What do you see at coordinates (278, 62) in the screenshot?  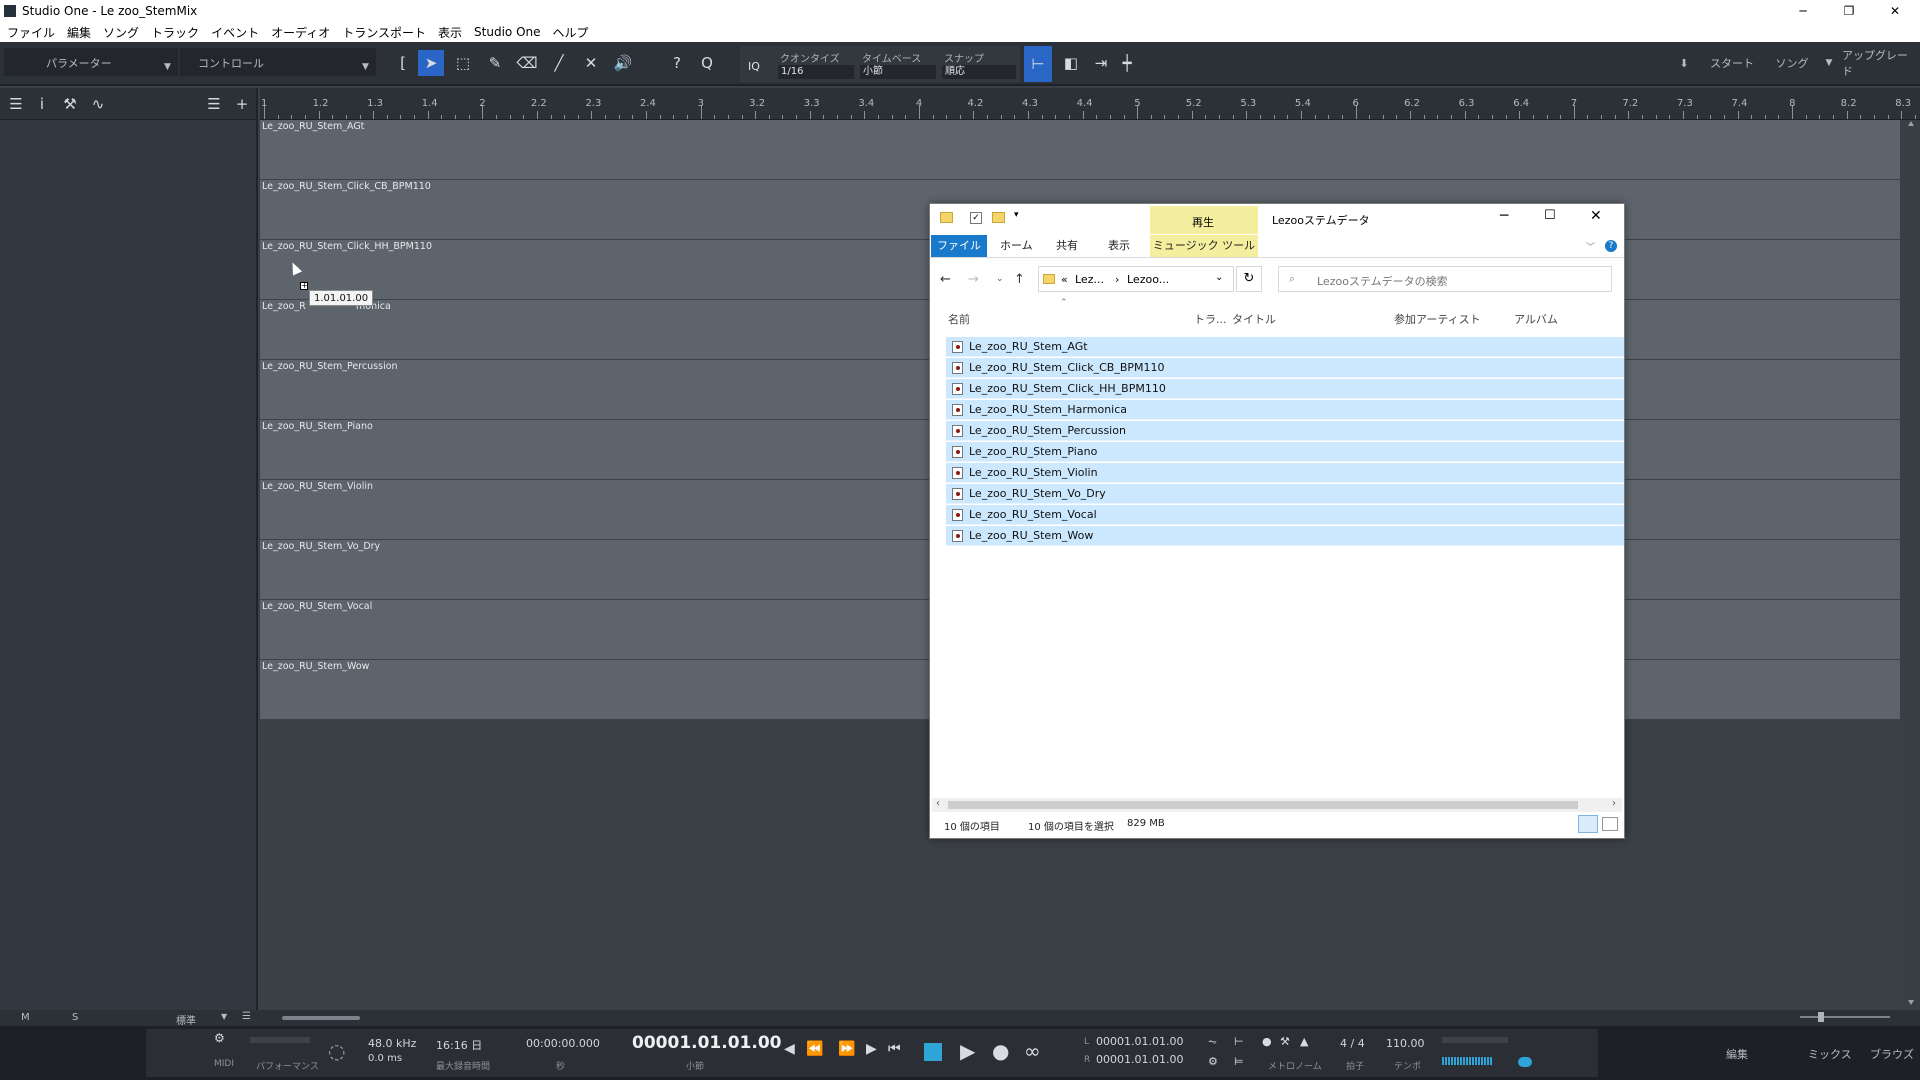 I see `tab-control: コントロール ▼` at bounding box center [278, 62].